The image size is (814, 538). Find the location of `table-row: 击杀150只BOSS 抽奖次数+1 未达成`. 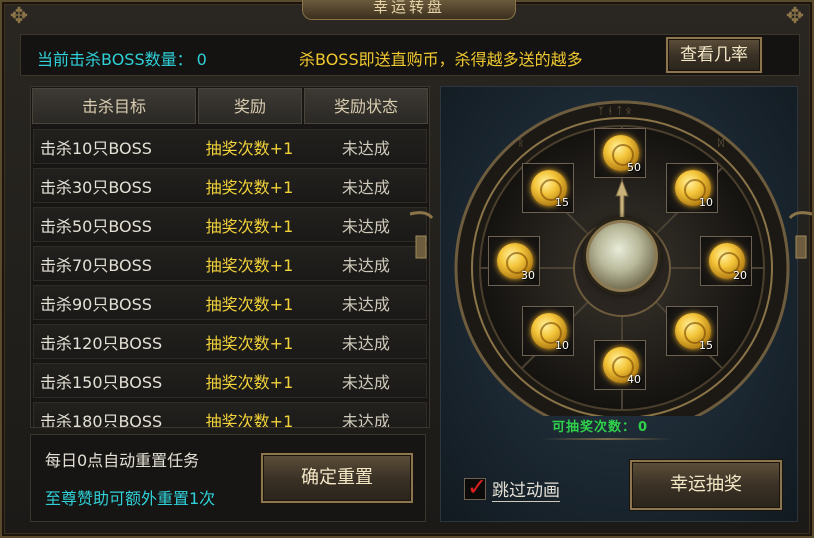

table-row: 击杀150只BOSS 抽奖次数+1 未达成 is located at coordinates (230, 380).